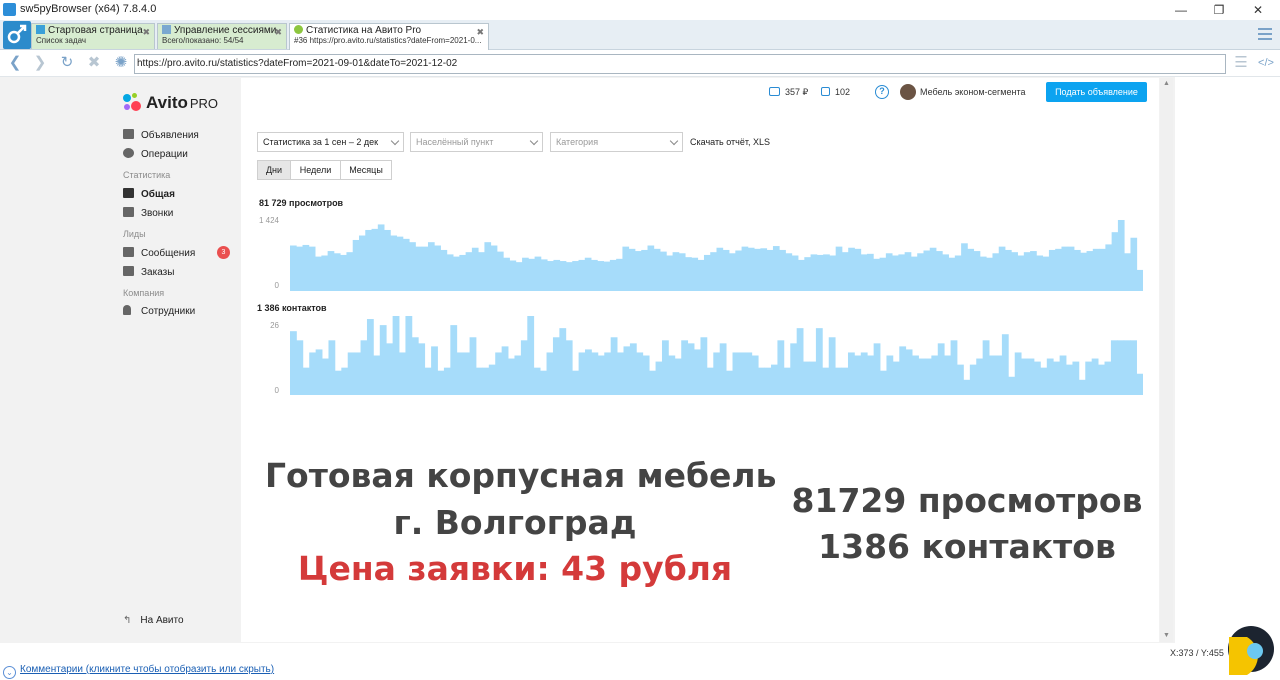  I want to click on sidebar-item-general: Общая, so click(149, 194).